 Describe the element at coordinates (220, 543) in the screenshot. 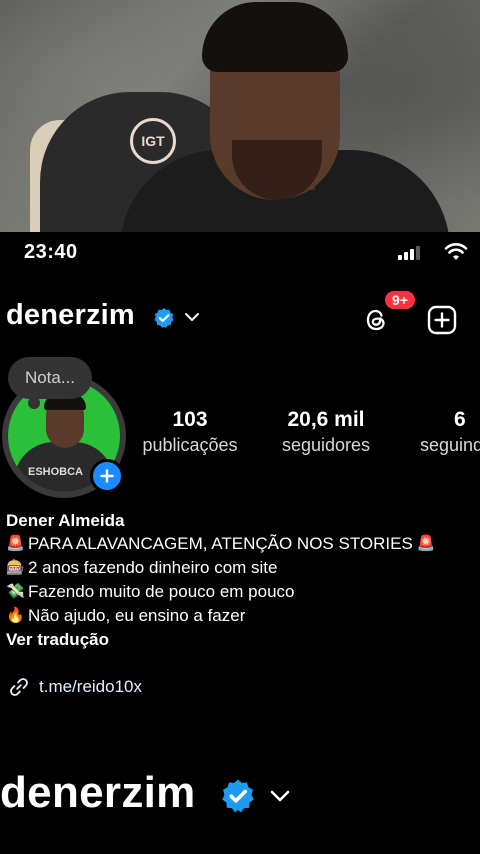

I see `bio-text: PARA ALAVANCAGEM, ATENÇÃO NOS STORIES` at that location.